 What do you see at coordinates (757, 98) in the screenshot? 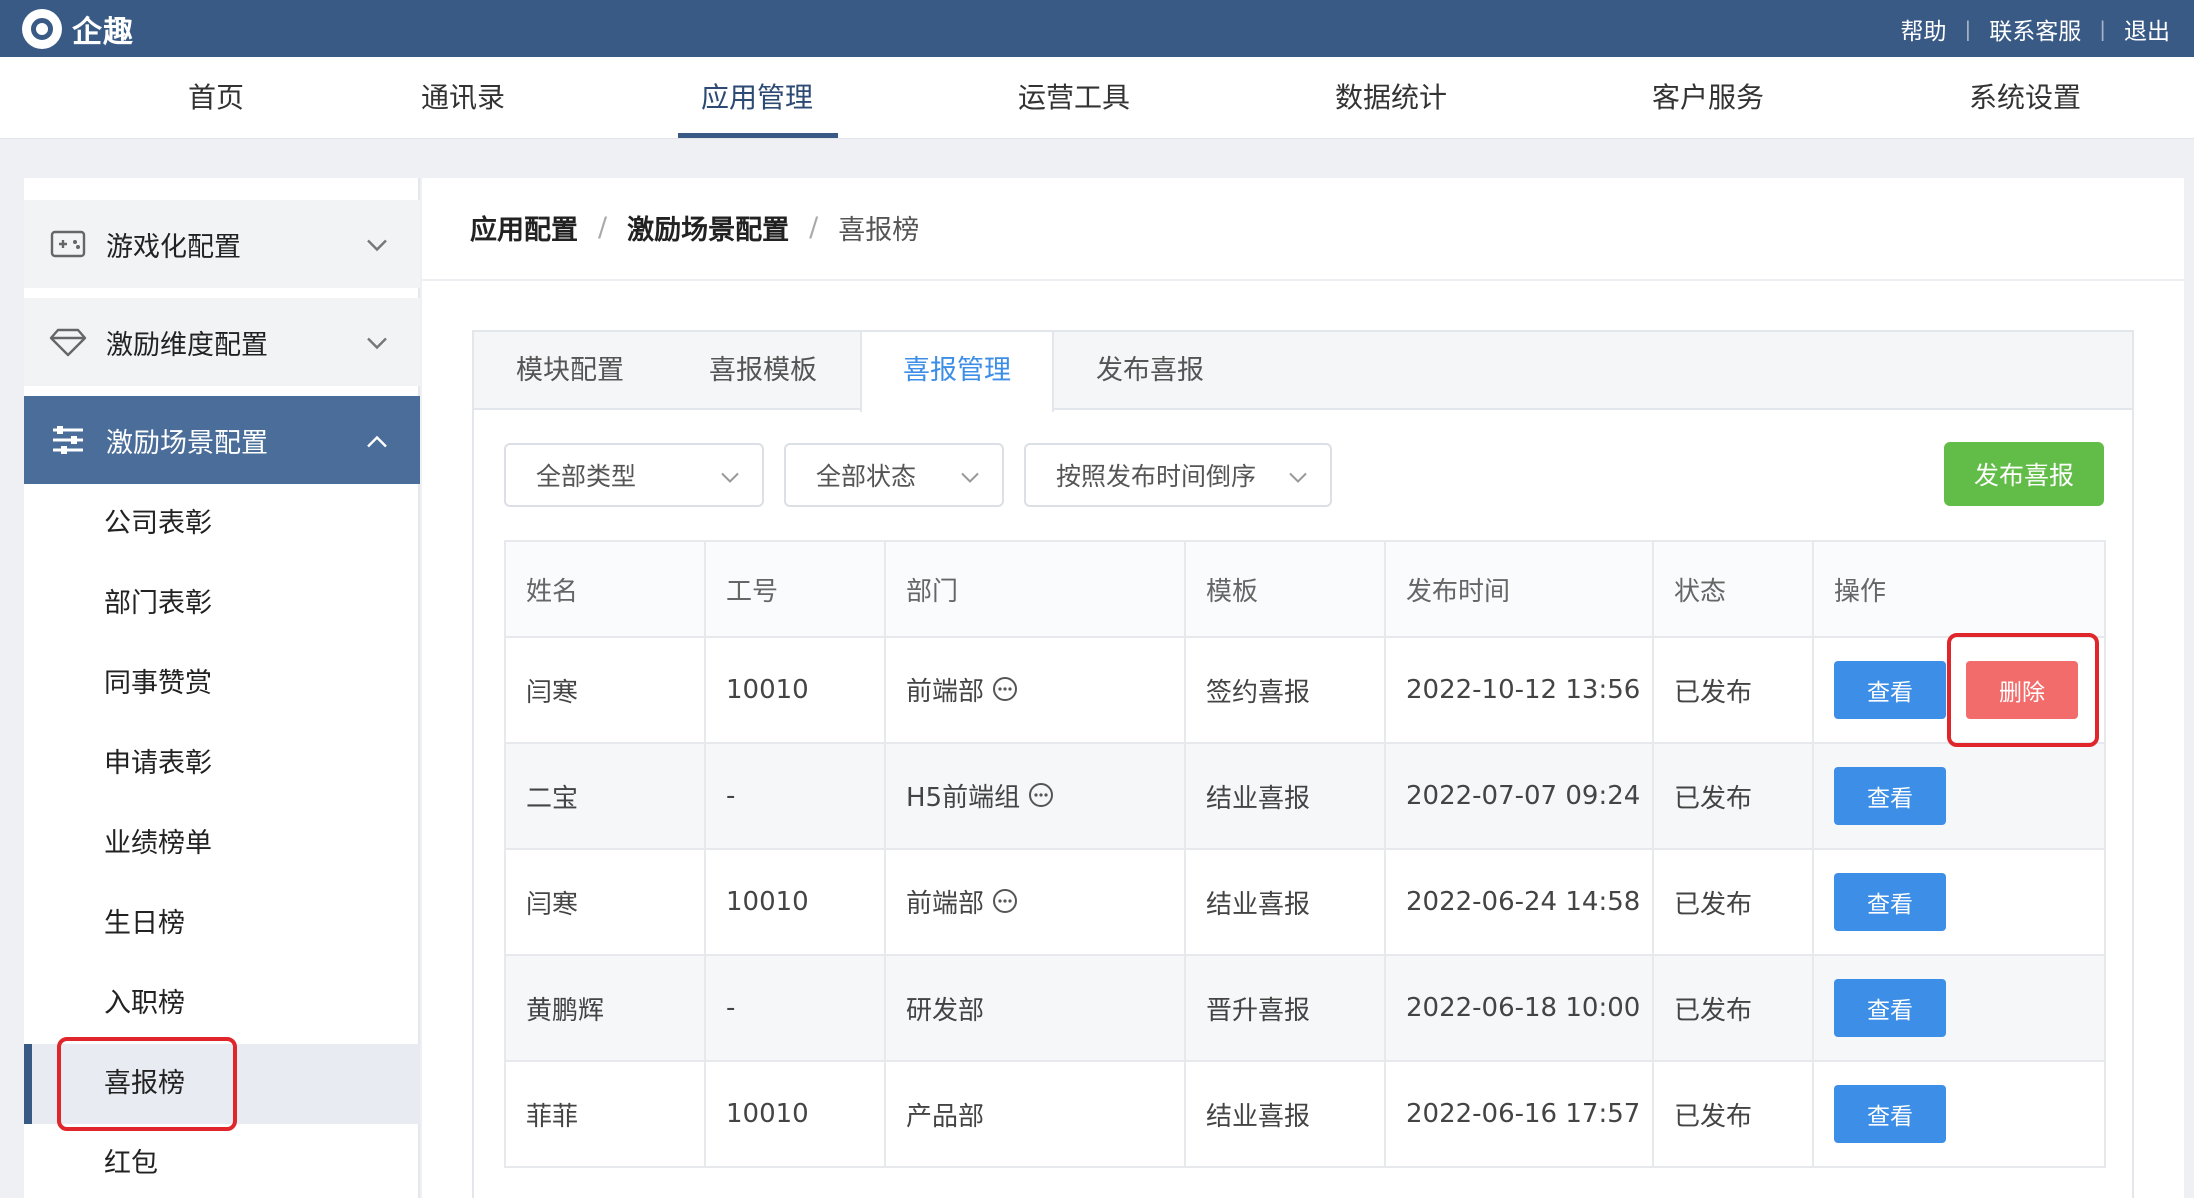
I see `nav-item-app-management: 应用管理` at bounding box center [757, 98].